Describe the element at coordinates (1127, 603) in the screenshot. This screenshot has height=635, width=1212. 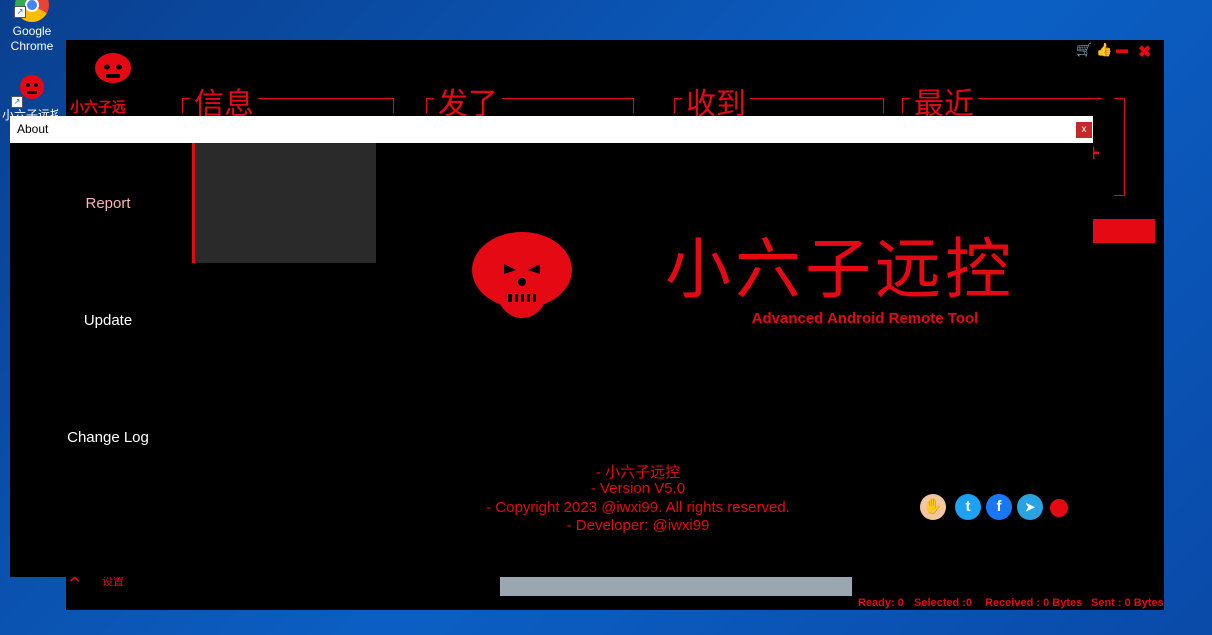
I see `status-sent: Sent : 0 Bytes` at that location.